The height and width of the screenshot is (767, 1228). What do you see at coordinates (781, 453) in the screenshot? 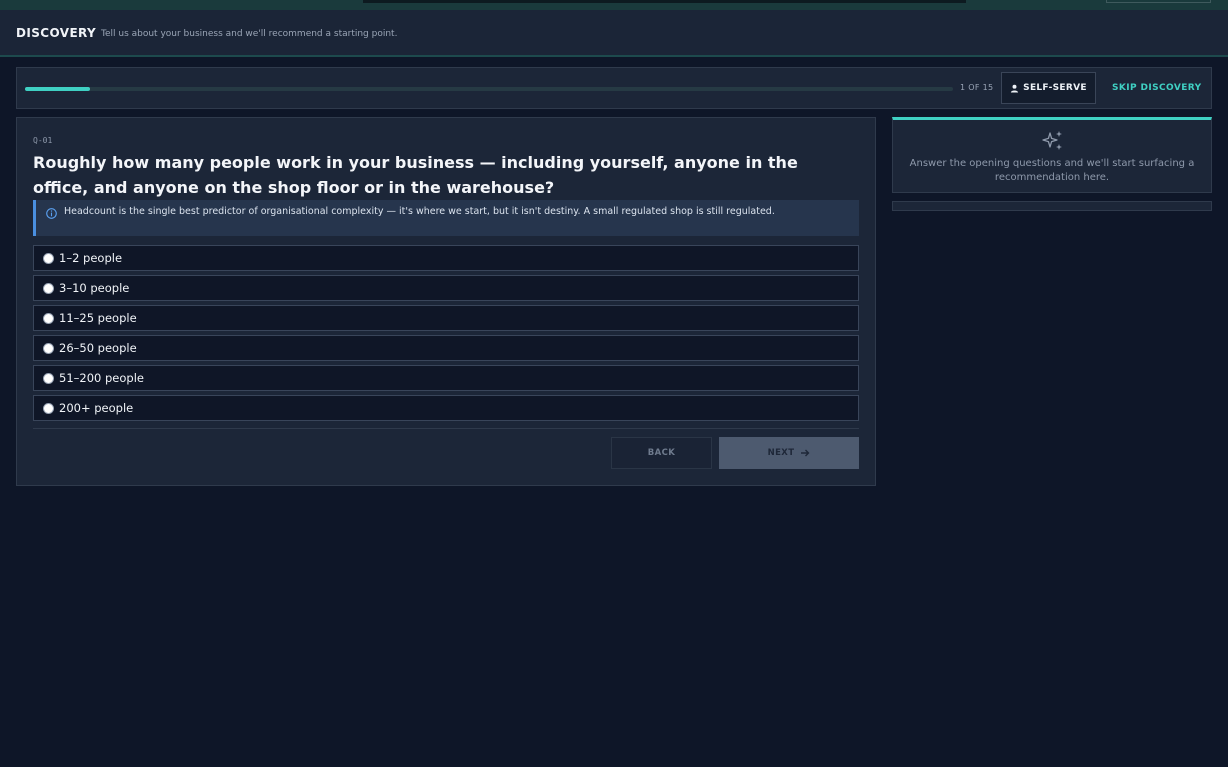
I see `next-label: NEXT` at bounding box center [781, 453].